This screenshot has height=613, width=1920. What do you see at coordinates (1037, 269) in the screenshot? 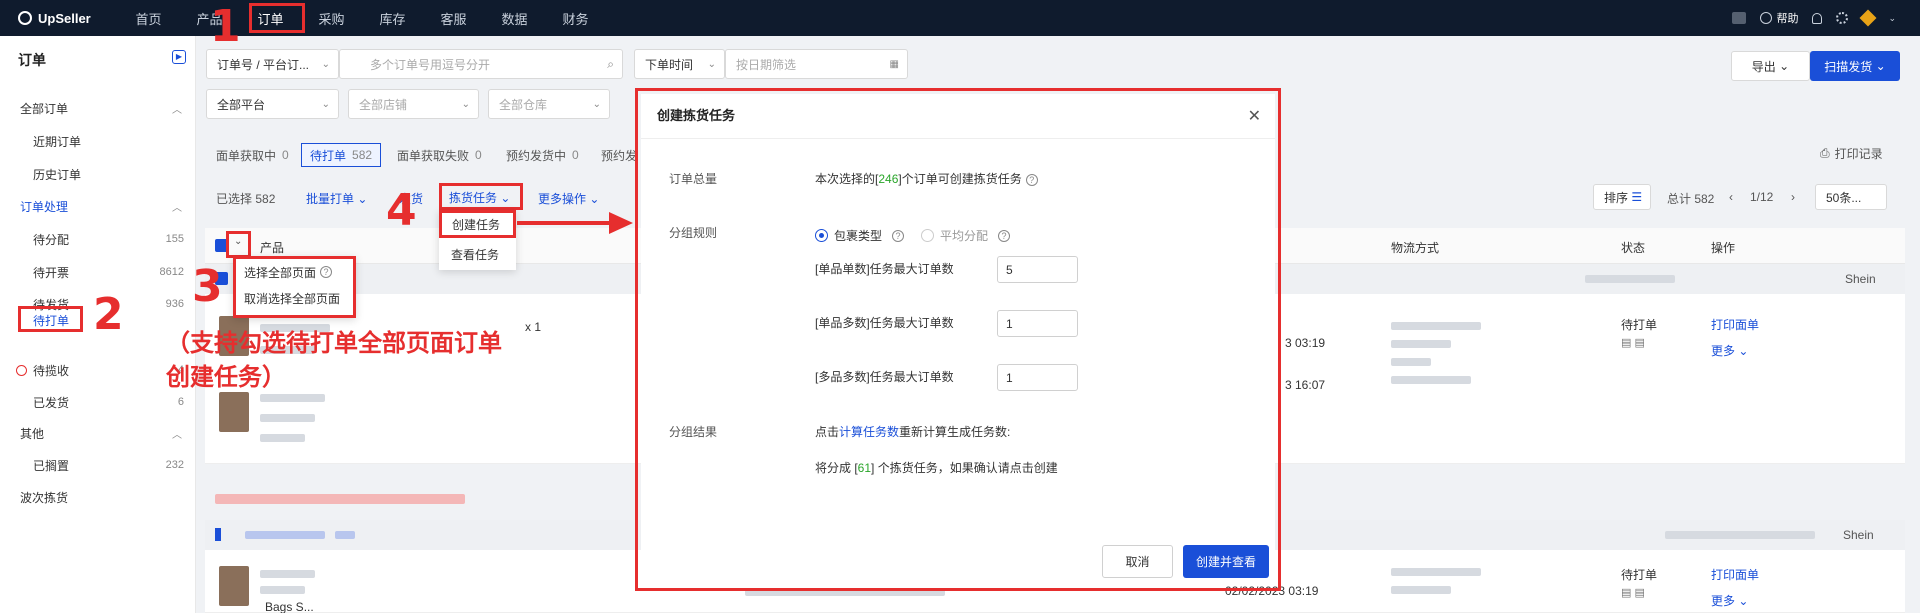
I see `rule-single-single-input: 5` at bounding box center [1037, 269].